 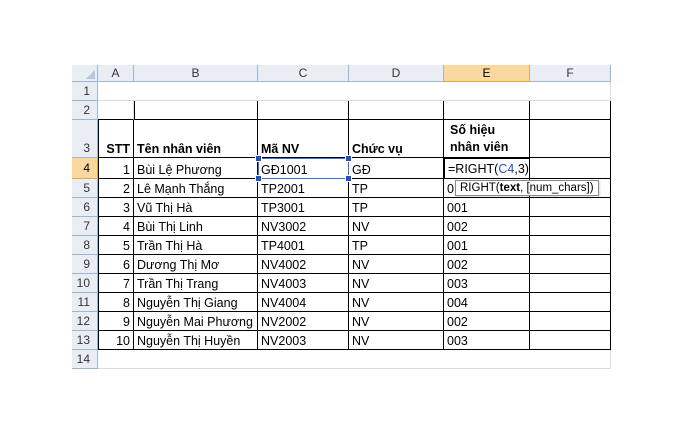 I want to click on cell-employee-code: NV2002, so click(x=303, y=321).